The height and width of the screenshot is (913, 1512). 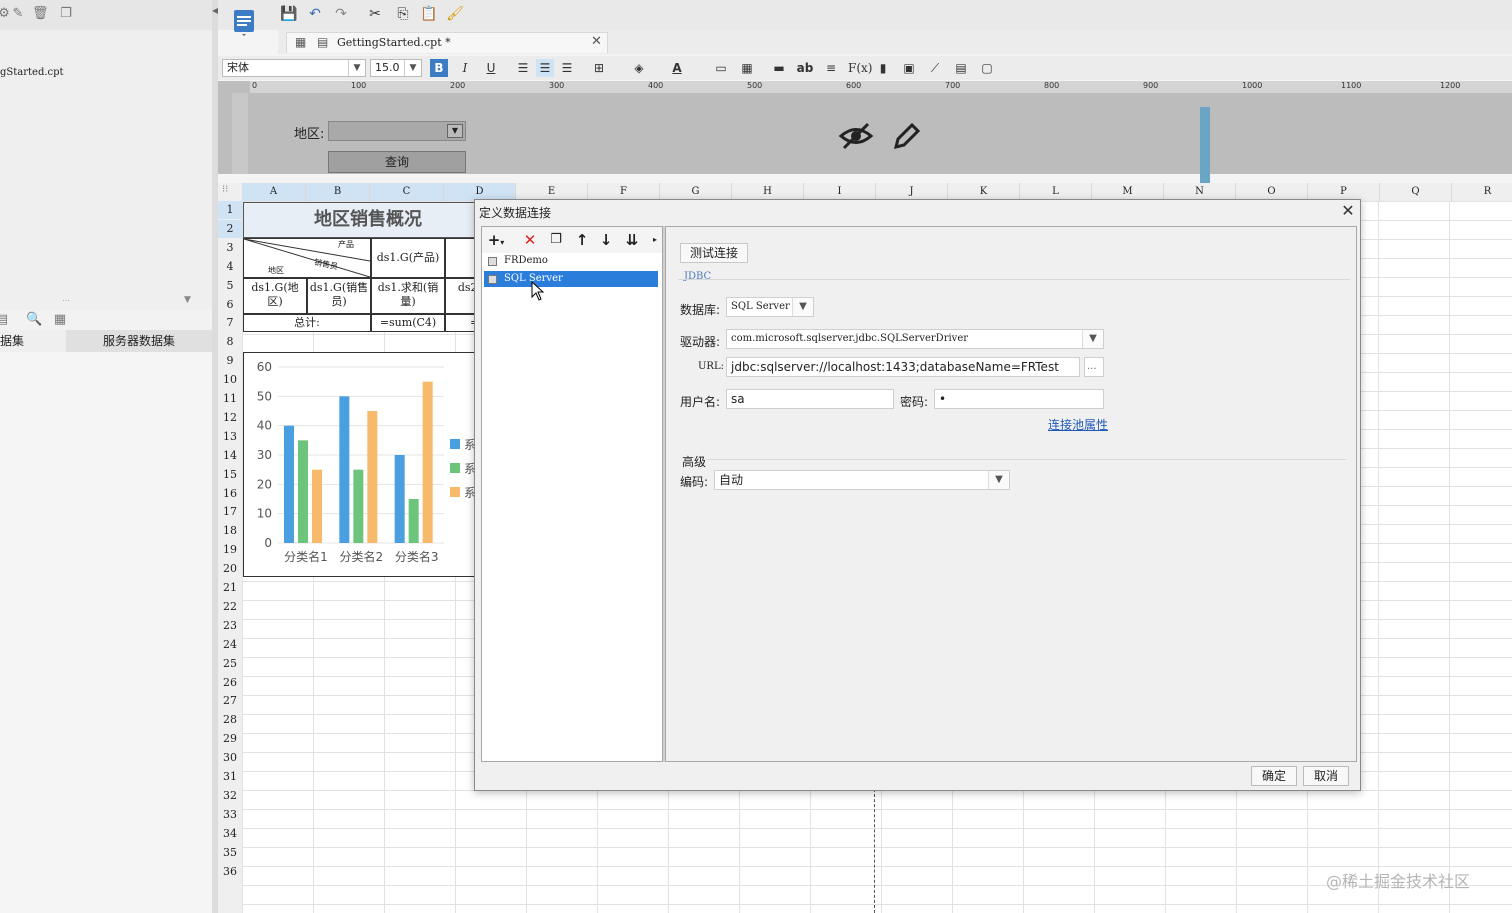 What do you see at coordinates (987, 68) in the screenshot?
I see `more-insert-icon: ▢` at bounding box center [987, 68].